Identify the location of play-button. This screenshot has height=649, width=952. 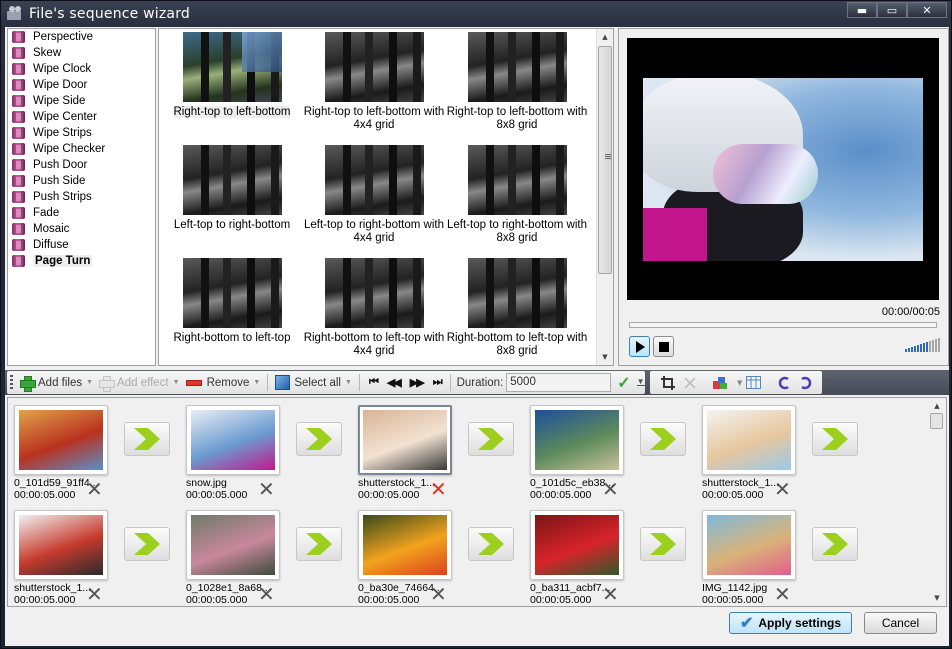
(639, 346).